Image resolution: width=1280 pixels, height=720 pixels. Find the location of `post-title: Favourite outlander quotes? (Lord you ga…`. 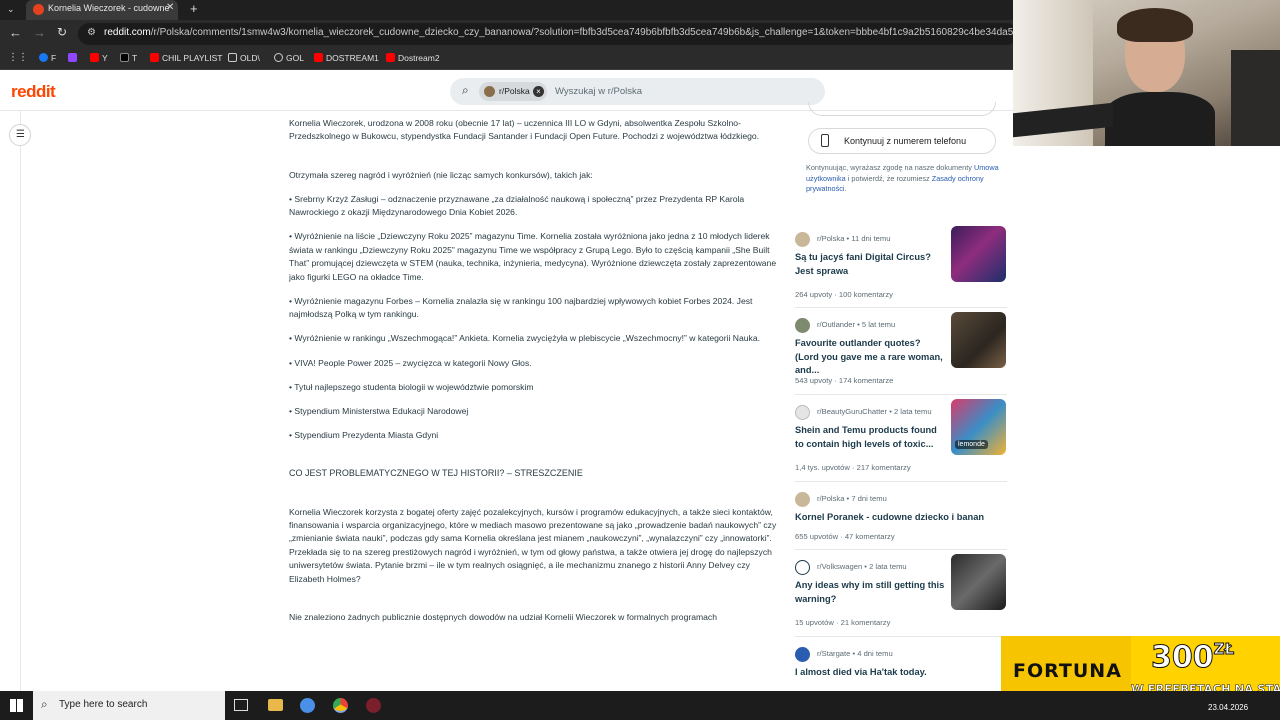

post-title: Favourite outlander quotes? (Lord you ga… is located at coordinates (870, 357).